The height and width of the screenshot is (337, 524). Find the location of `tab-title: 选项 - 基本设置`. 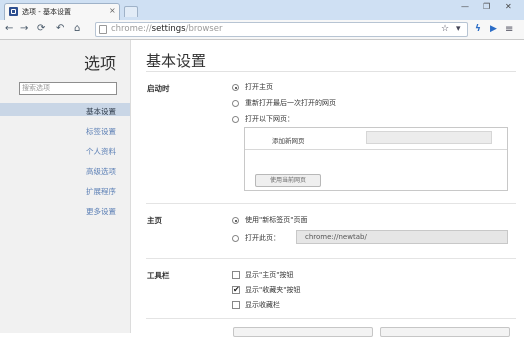

tab-title: 选项 - 基本设置 is located at coordinates (46, 12).